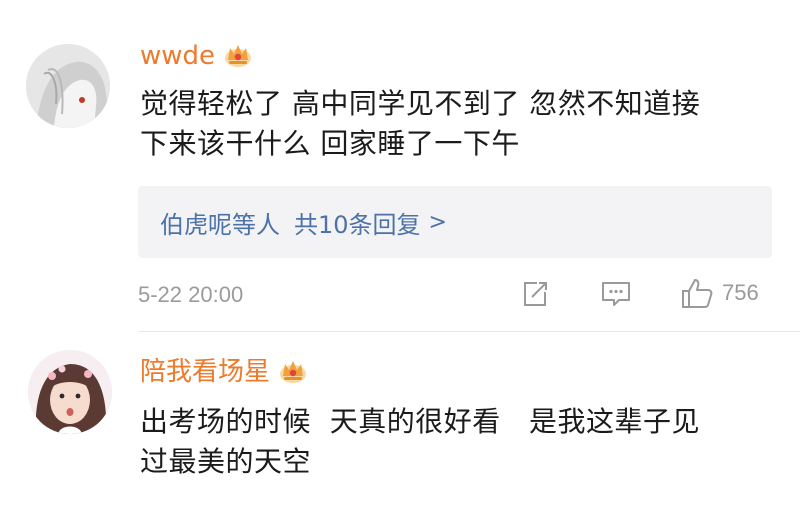 Image resolution: width=800 pixels, height=522 pixels. What do you see at coordinates (330, 143) in the screenshot?
I see `comment-text-line: 下来该干什么 回家睡了一下午` at bounding box center [330, 143].